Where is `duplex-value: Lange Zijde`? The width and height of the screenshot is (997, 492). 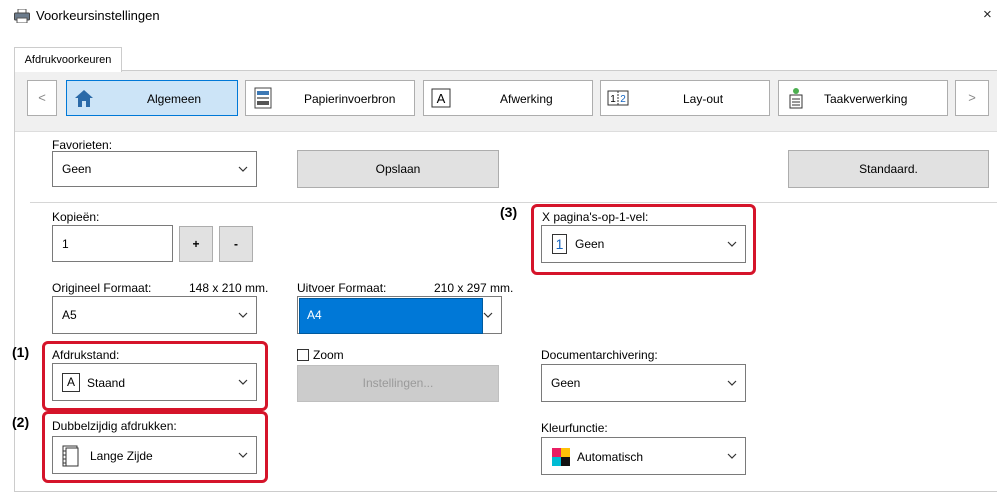
duplex-value: Lange Zijde is located at coordinates (121, 456).